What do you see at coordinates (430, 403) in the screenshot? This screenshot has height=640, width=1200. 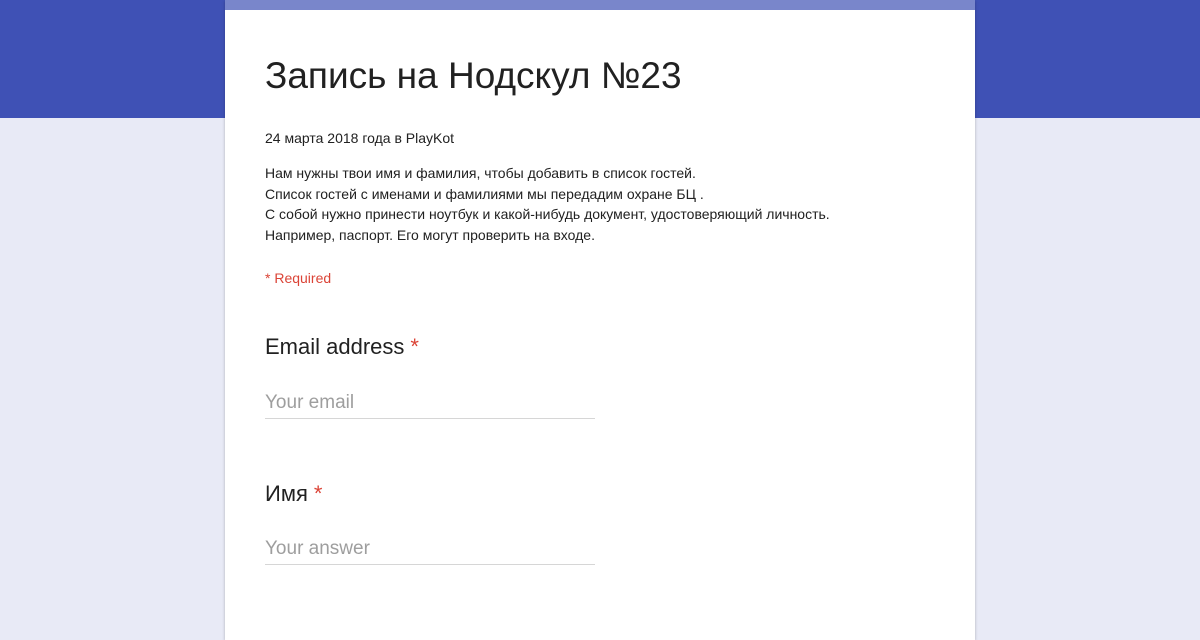 I see `email-input` at bounding box center [430, 403].